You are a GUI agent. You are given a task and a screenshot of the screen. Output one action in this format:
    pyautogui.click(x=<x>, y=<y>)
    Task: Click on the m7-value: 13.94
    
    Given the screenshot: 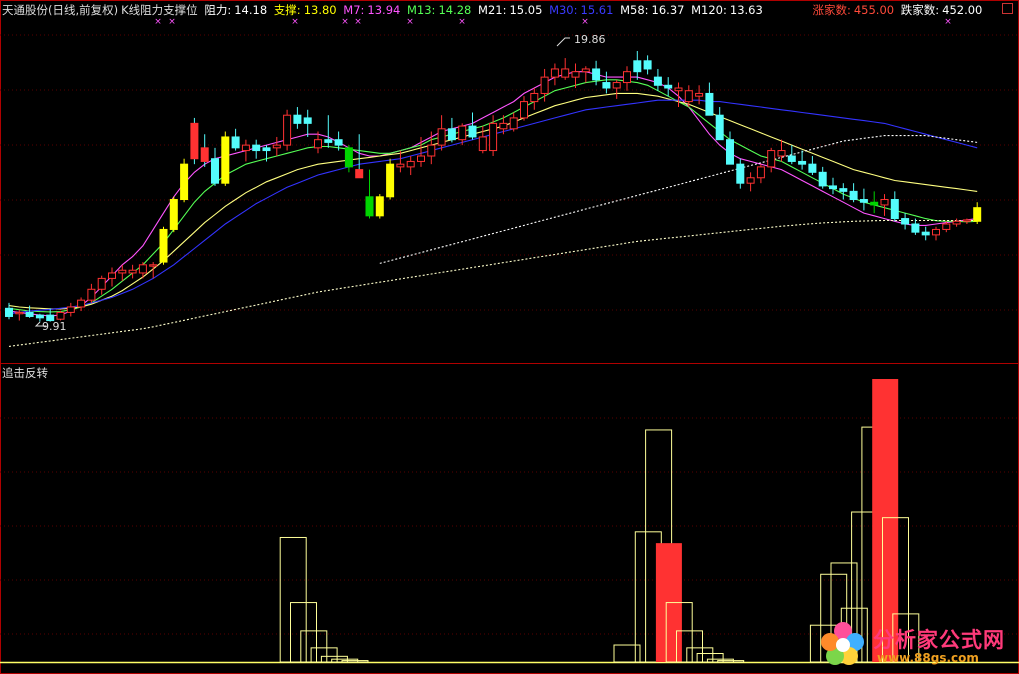 What is the action you would take?
    pyautogui.click(x=384, y=10)
    